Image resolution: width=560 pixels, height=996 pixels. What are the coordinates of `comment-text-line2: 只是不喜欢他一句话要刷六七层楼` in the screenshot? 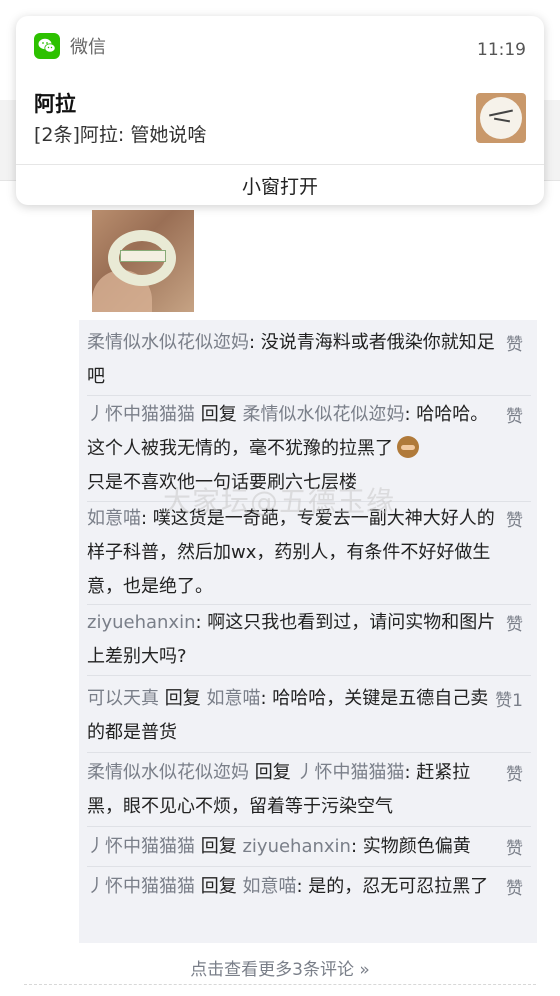 It's located at (222, 482).